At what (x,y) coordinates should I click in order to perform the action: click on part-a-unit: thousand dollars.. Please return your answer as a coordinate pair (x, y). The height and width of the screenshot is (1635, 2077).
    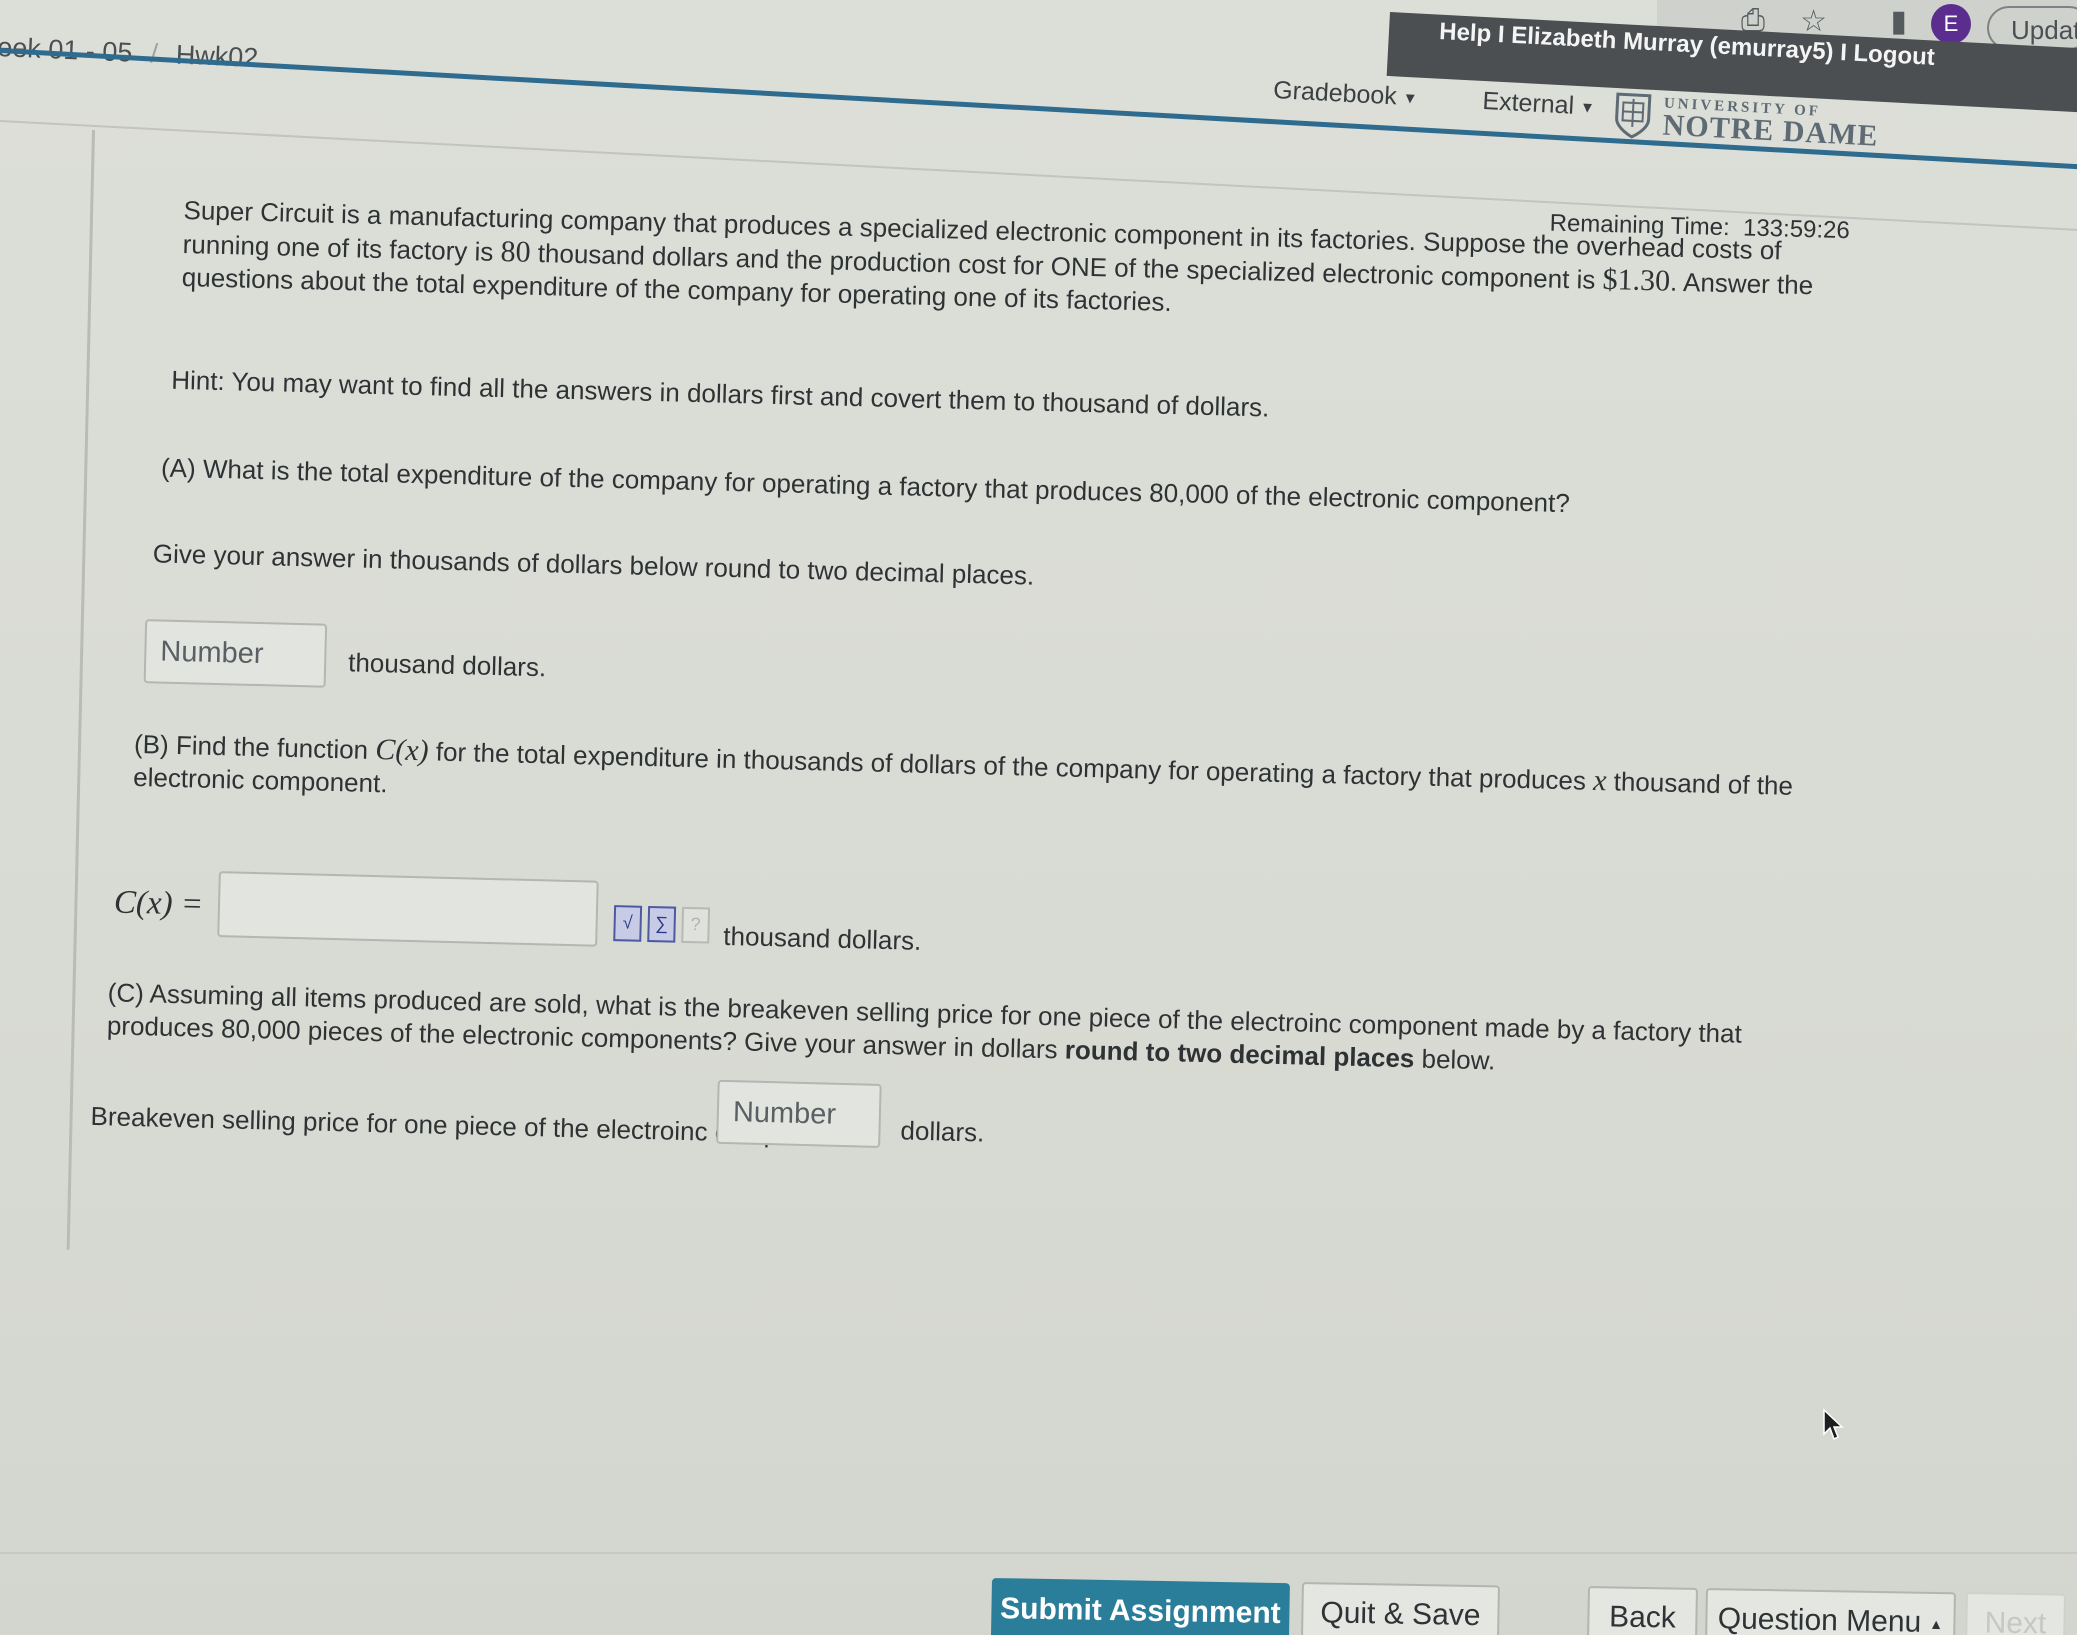
    Looking at the image, I should click on (447, 665).